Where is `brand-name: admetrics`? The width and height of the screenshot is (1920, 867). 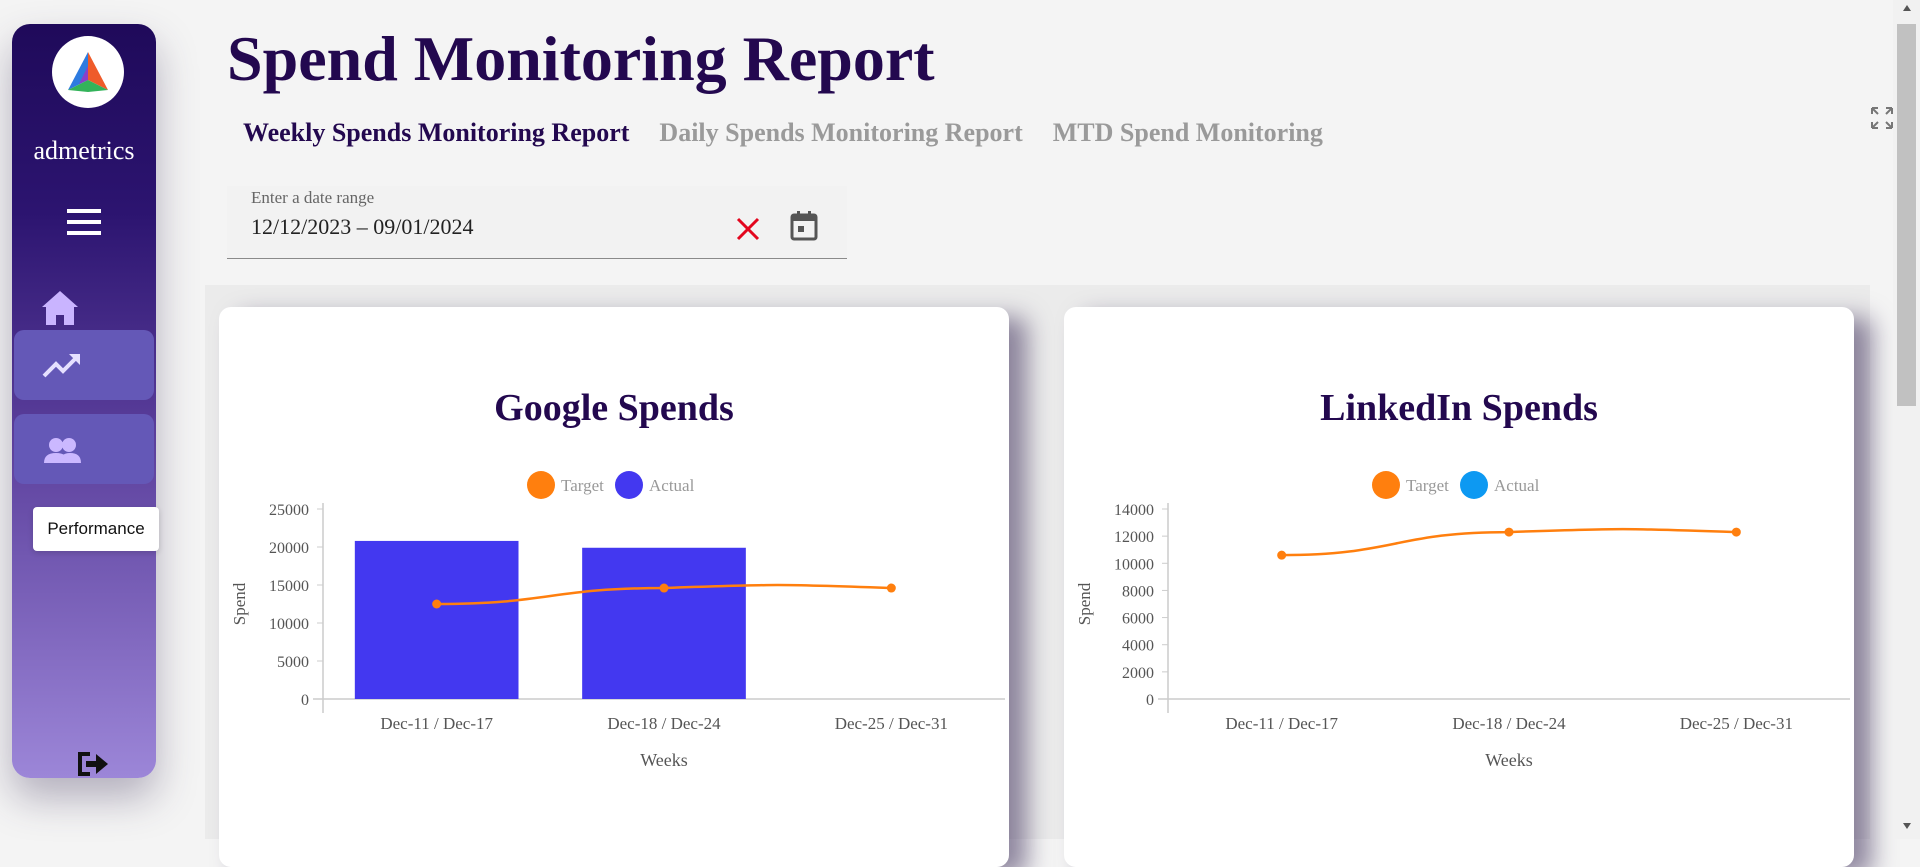
brand-name: admetrics is located at coordinates (84, 150).